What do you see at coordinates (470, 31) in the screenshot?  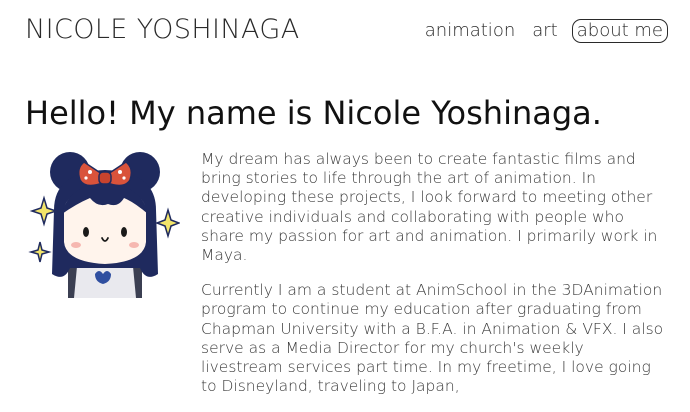 I see `nav-animation-link: animation` at bounding box center [470, 31].